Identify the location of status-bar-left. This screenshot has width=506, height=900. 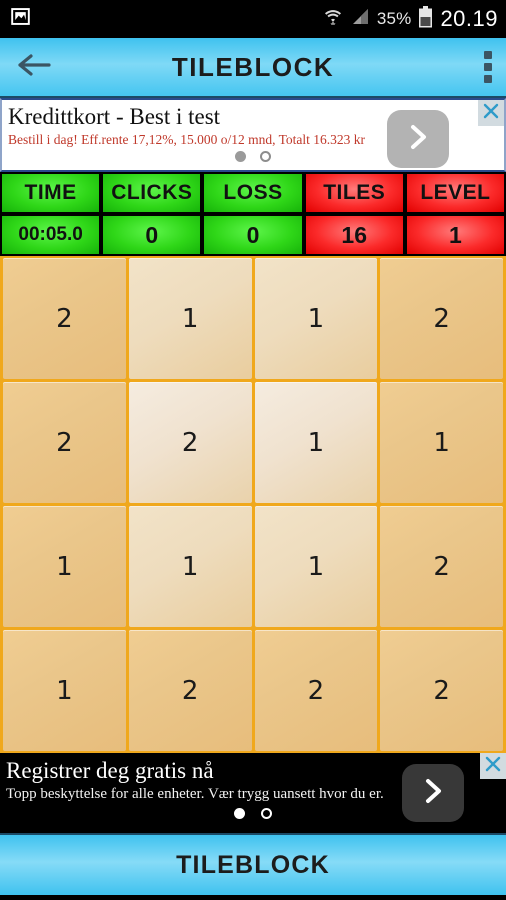
(166, 19).